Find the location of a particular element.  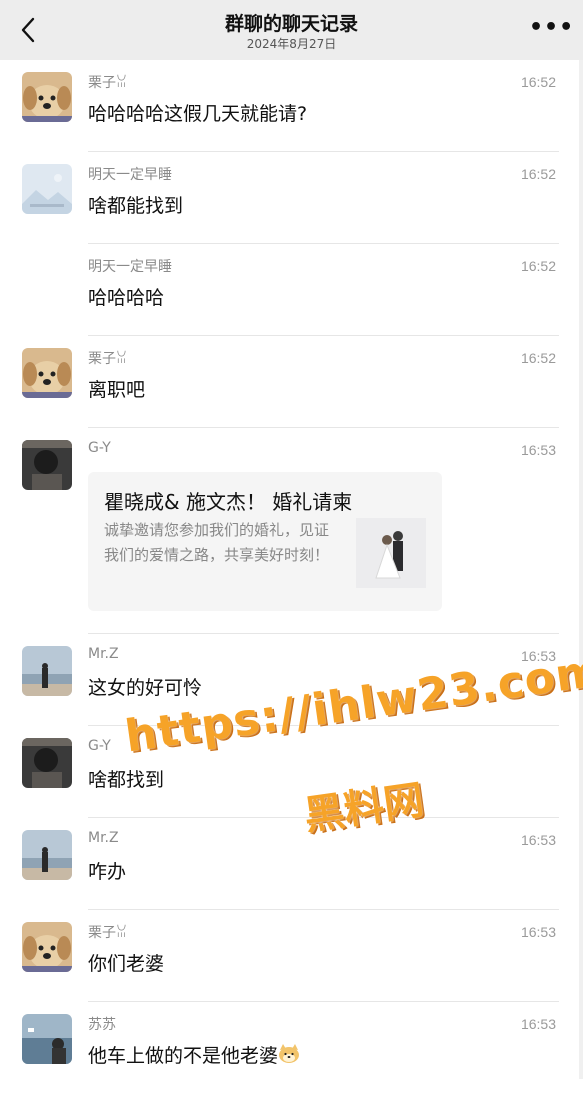

message-item: G-Y 啥都找到 is located at coordinates (291, 772).